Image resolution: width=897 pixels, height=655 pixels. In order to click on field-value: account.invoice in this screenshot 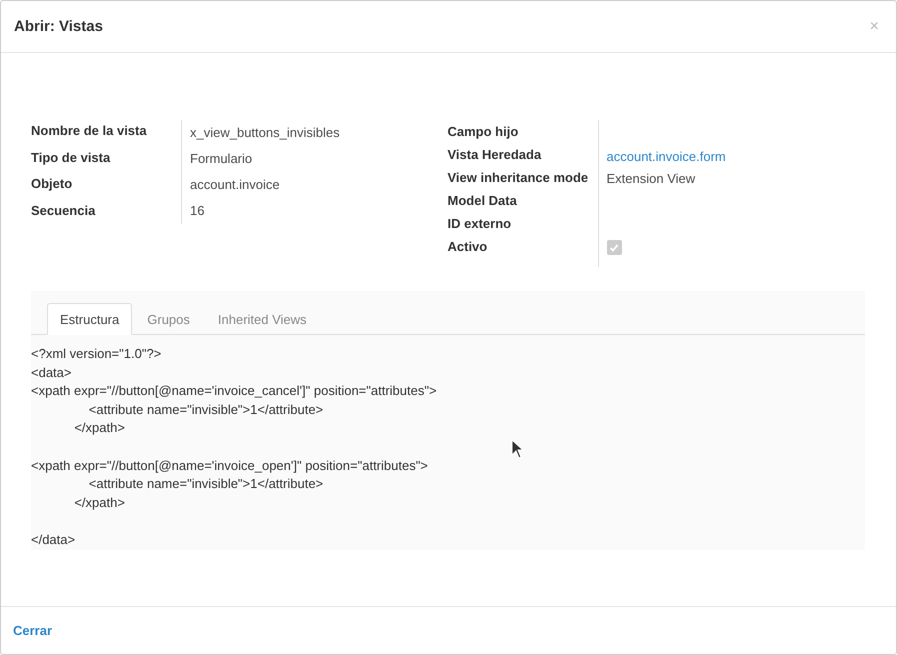, I will do `click(235, 184)`.